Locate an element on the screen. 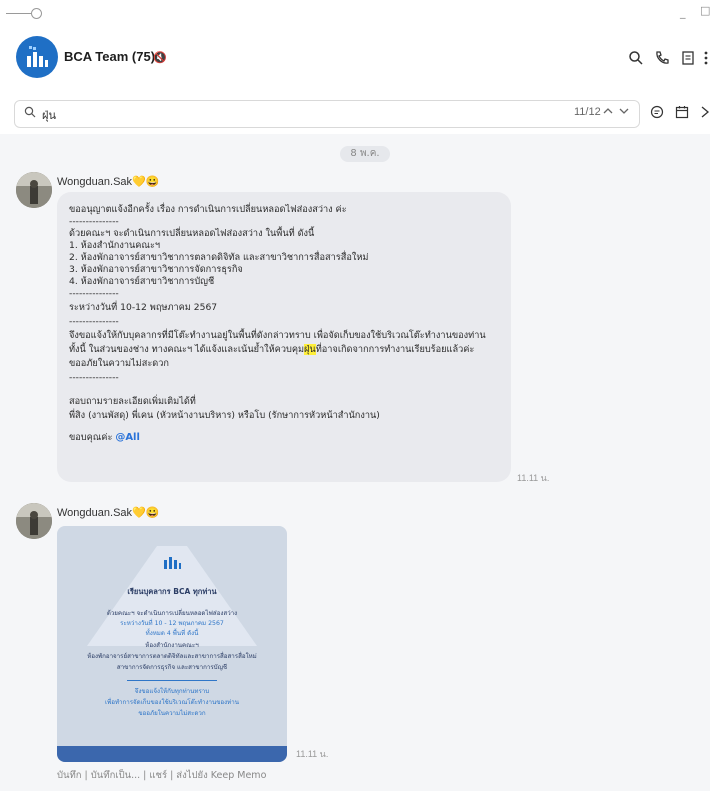  spotlight-graphic is located at coordinates (172, 596).